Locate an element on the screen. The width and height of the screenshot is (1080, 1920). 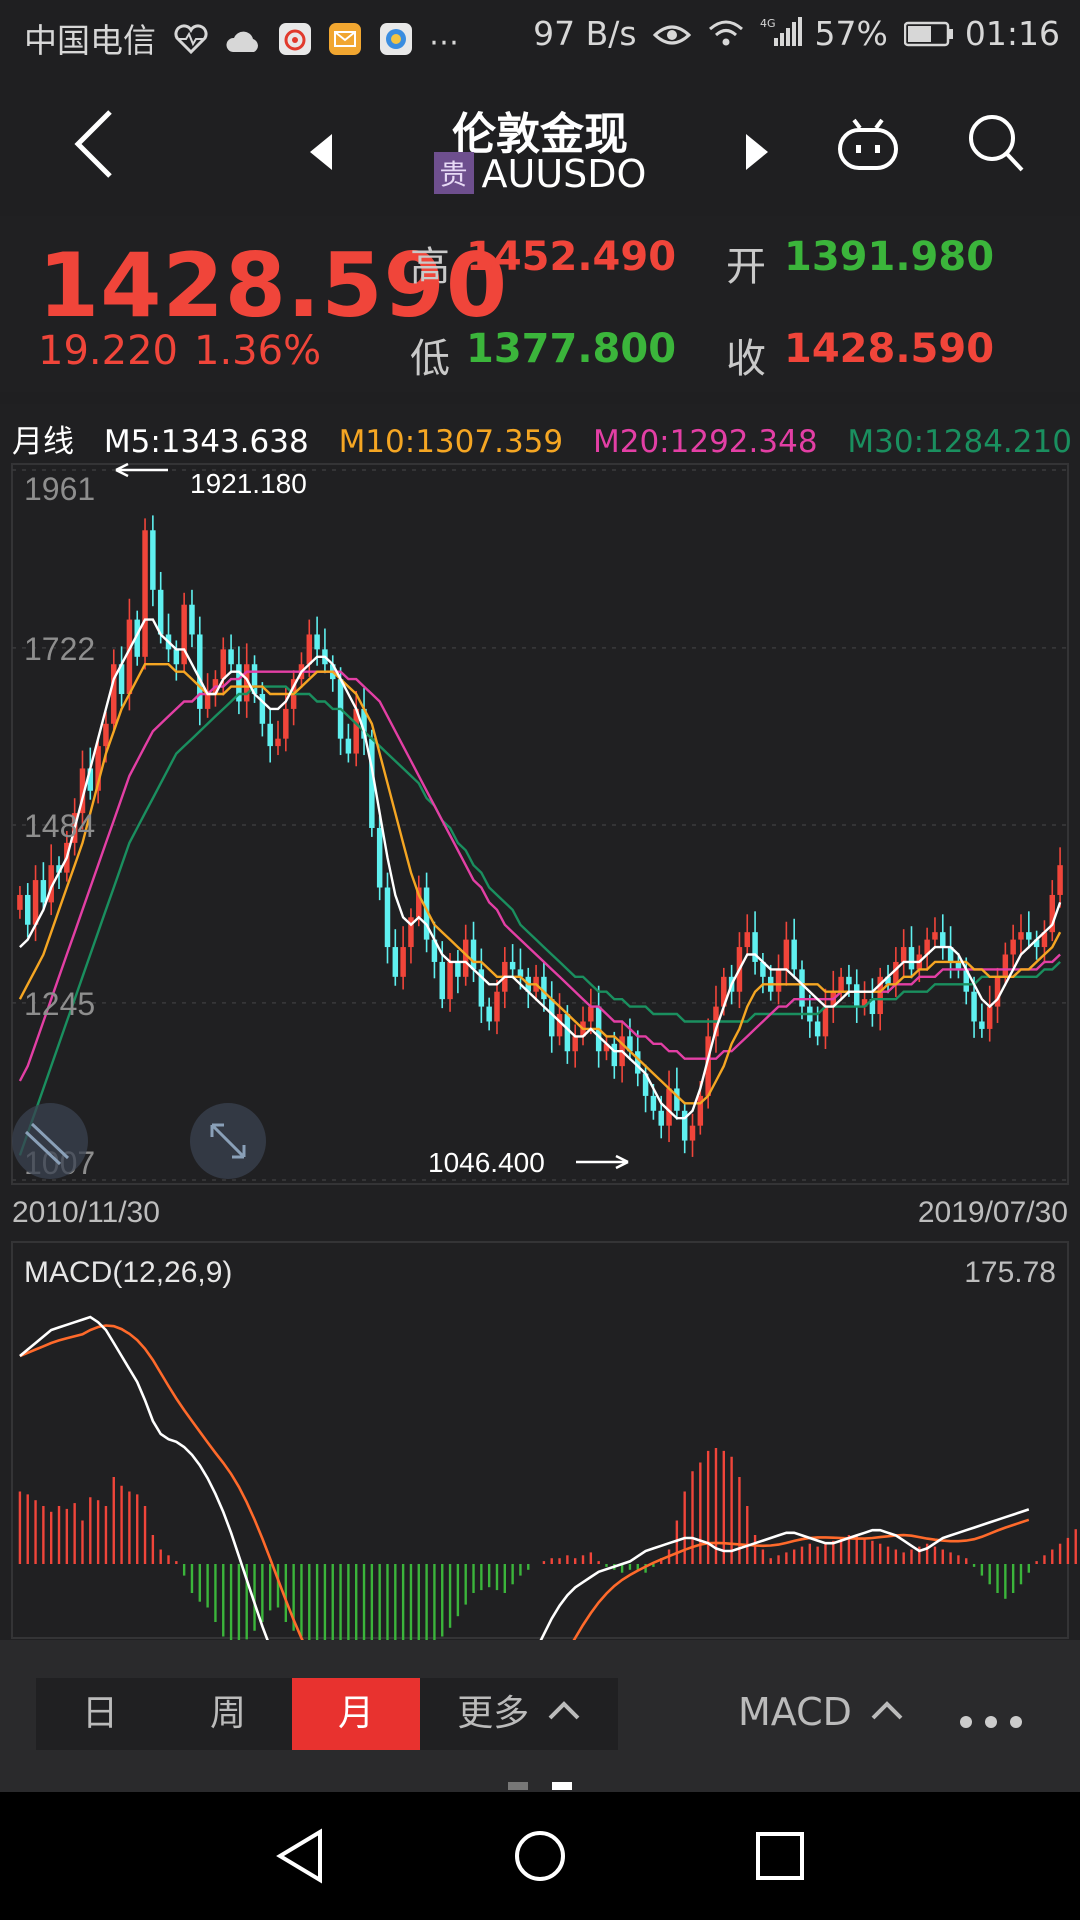
cloud-icon is located at coordinates (243, 42).